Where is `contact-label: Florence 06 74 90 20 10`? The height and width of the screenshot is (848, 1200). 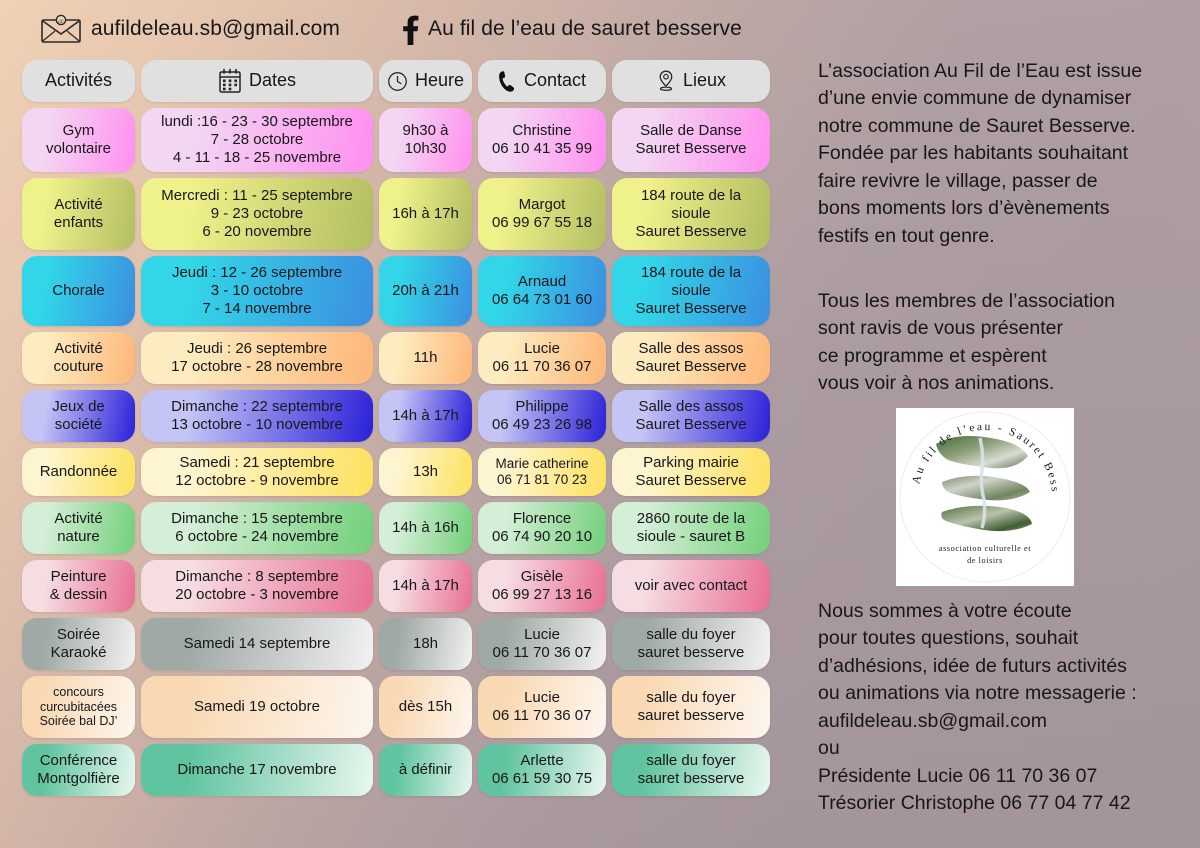
contact-label: Florence 06 74 90 20 10 is located at coordinates (542, 527).